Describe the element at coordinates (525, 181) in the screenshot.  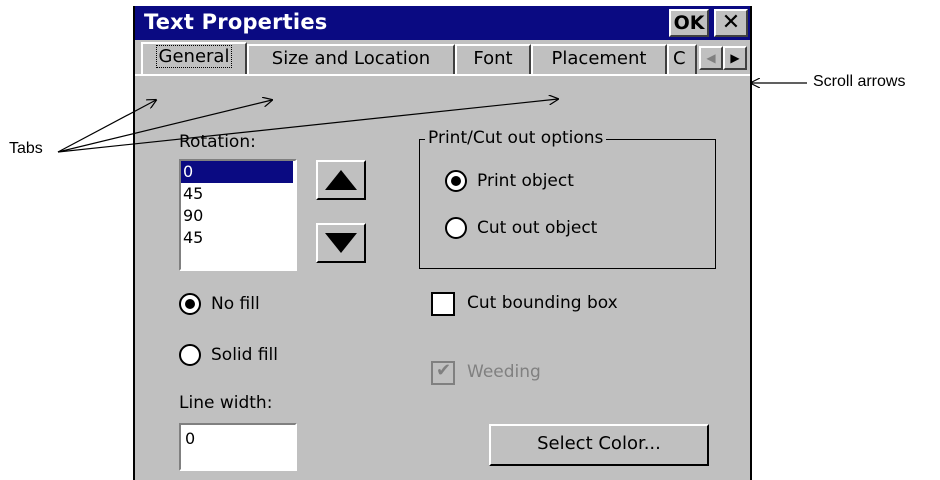
I see `print-object-label: Print object` at that location.